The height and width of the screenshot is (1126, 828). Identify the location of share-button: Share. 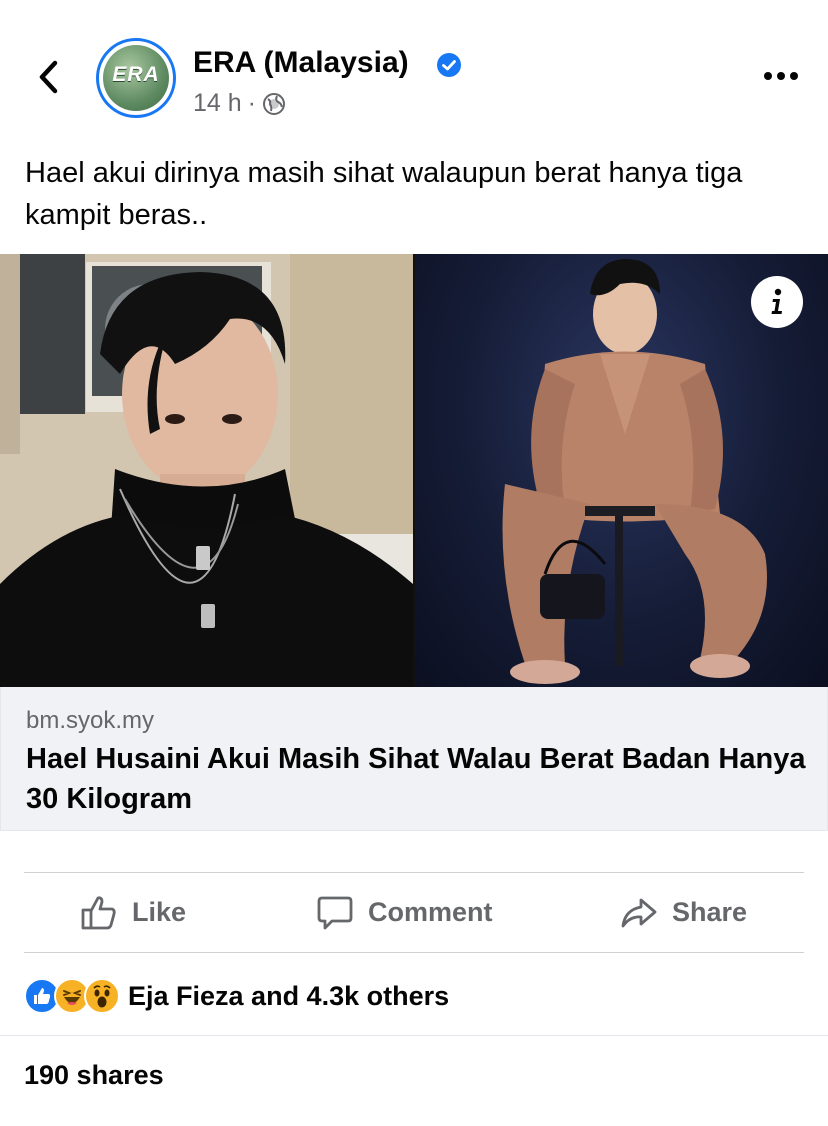
(683, 912).